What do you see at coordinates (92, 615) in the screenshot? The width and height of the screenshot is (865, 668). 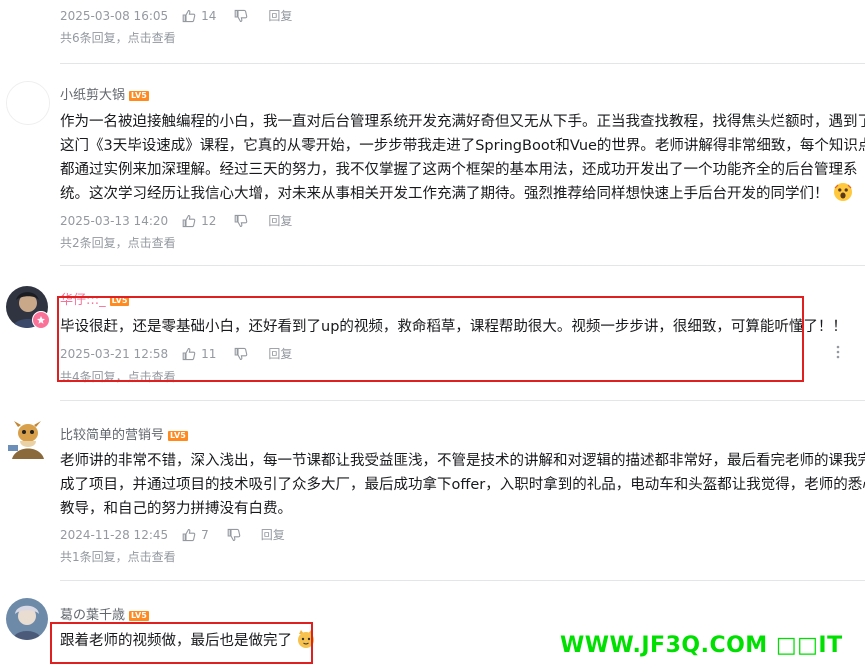 I see `username-text: 葛の葉千歳` at bounding box center [92, 615].